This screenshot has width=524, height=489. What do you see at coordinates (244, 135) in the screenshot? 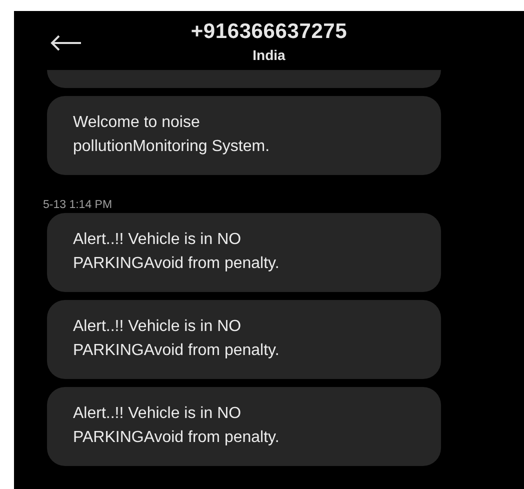
I see `message-bubble: Welcome to noise pollutionMonitoring System.` at bounding box center [244, 135].